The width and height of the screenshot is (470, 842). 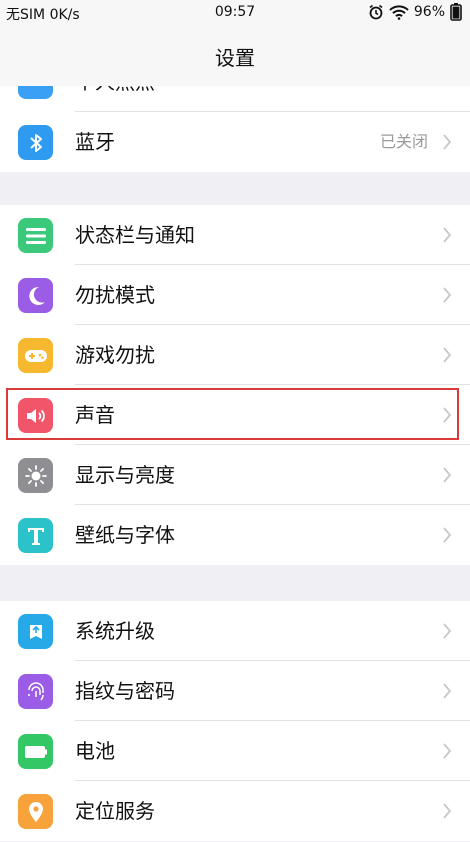 I want to click on settings-item-label: 蓝牙, so click(x=95, y=142).